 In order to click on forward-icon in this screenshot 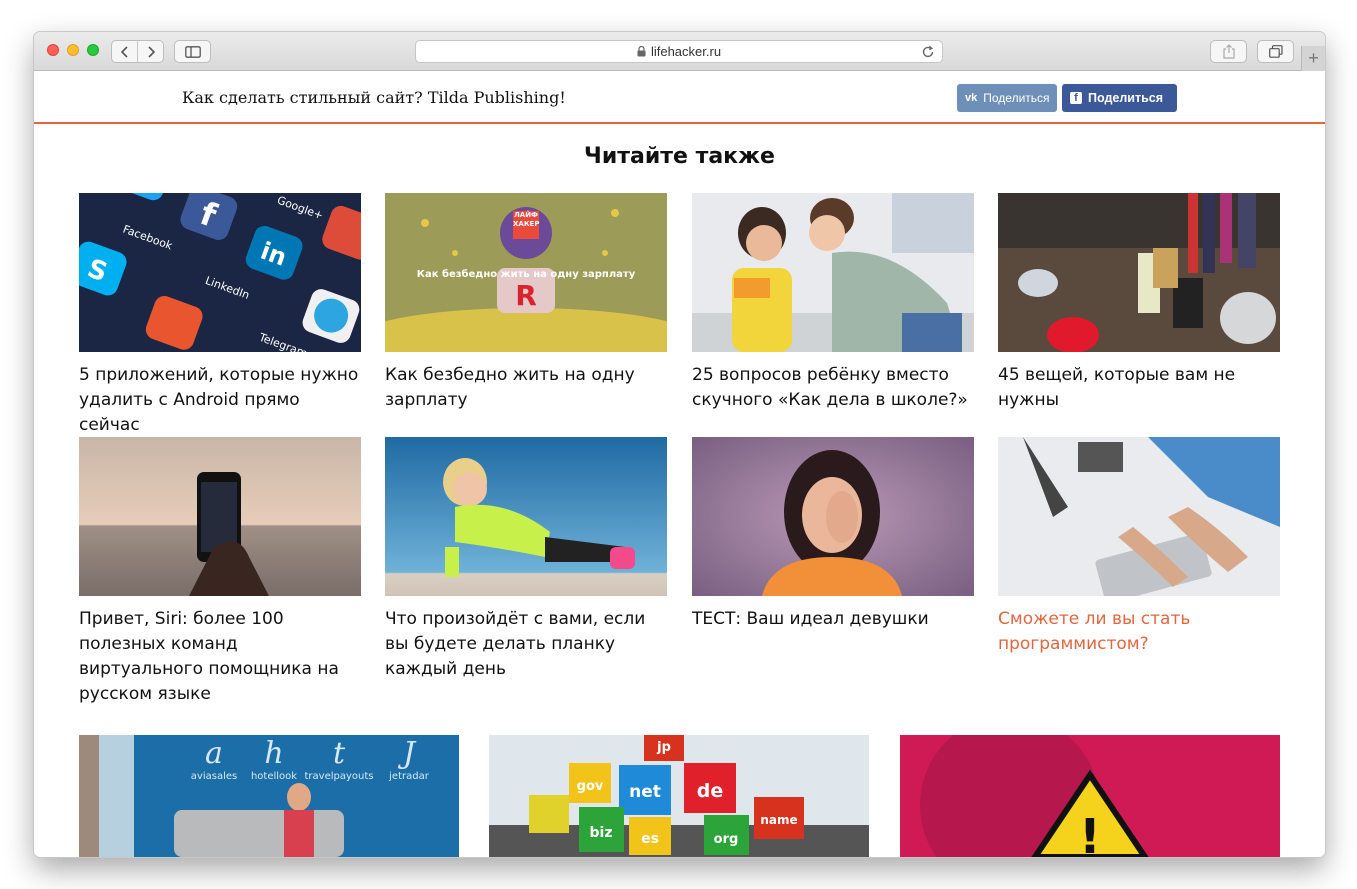, I will do `click(151, 51)`.